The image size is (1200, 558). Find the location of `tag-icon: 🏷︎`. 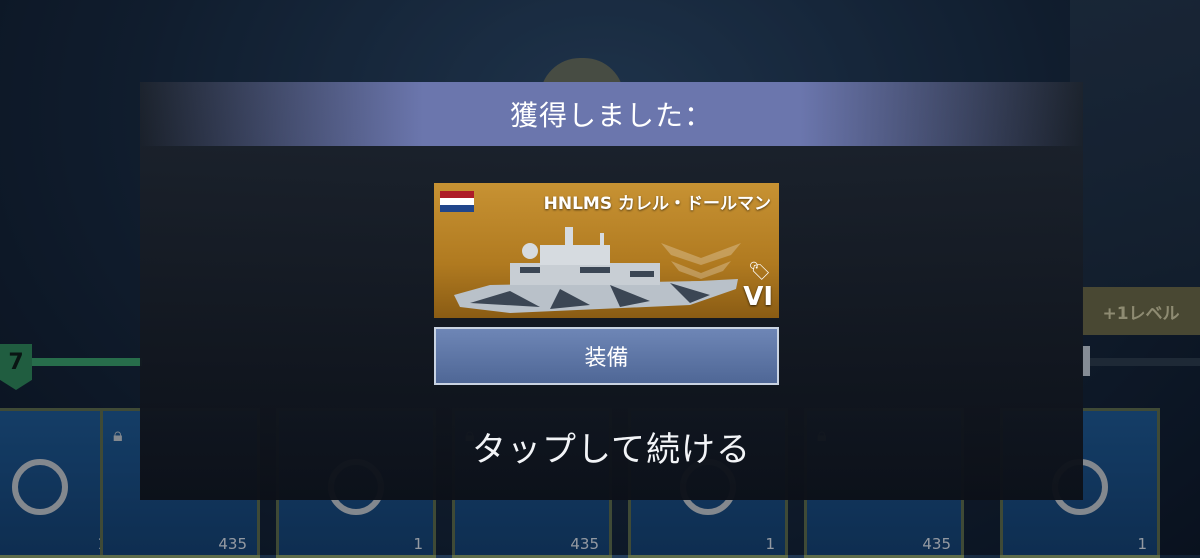

tag-icon: 🏷︎ is located at coordinates (759, 271).